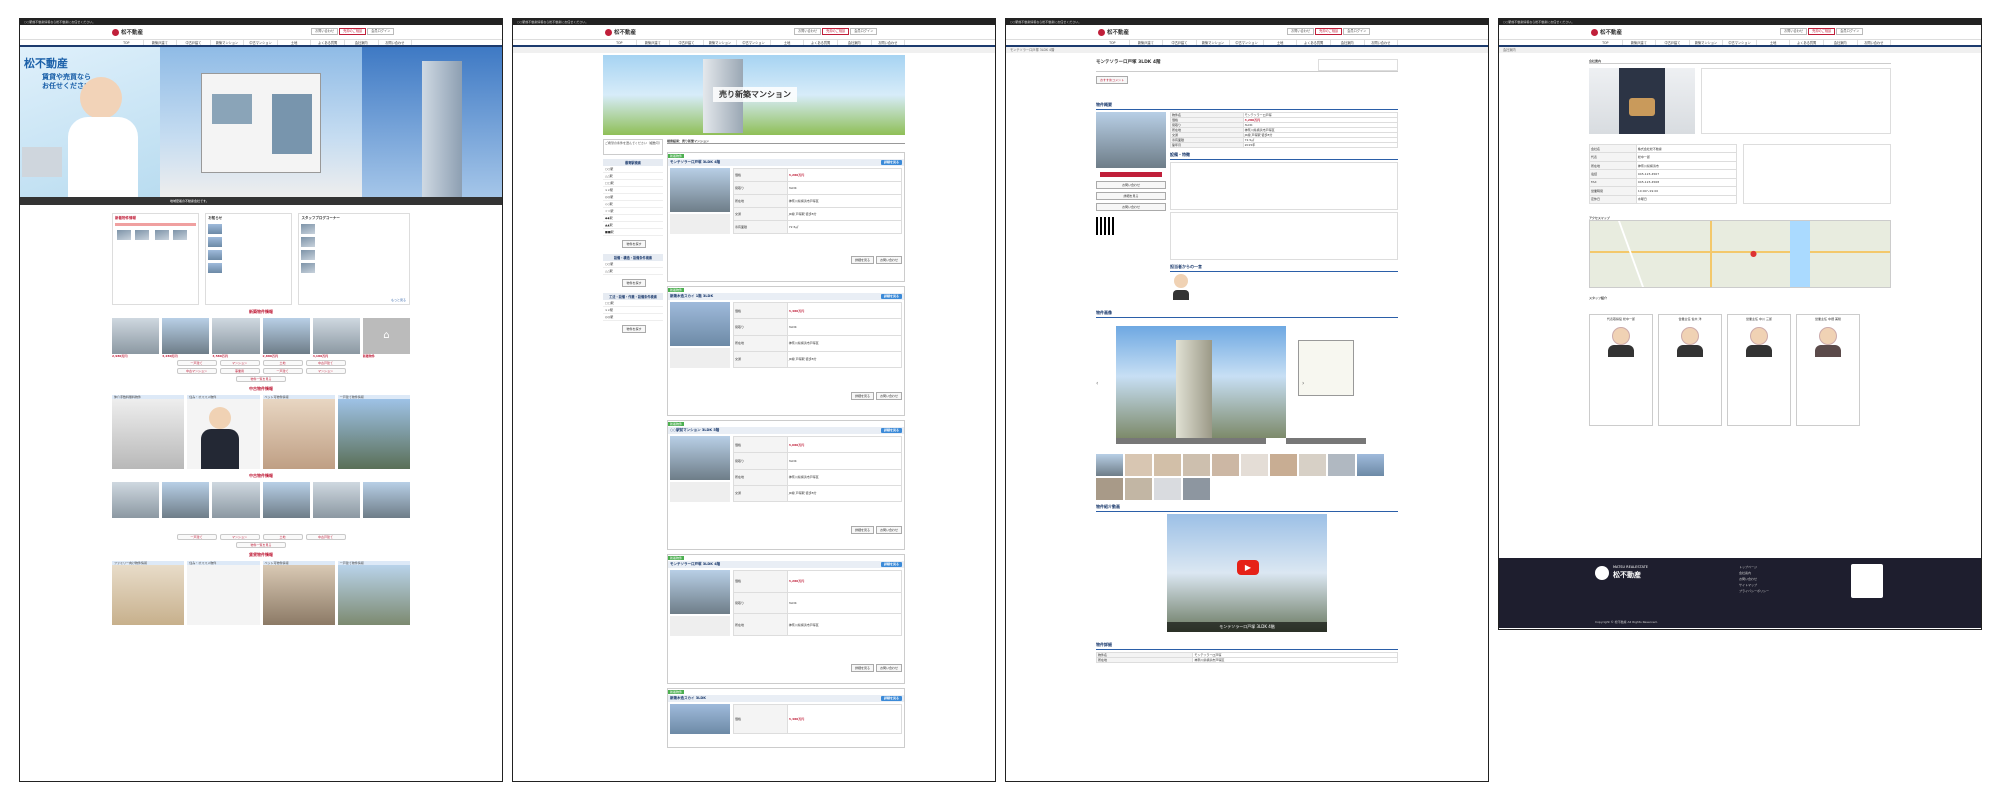  I want to click on station-item: ■■駅, so click(633, 232).